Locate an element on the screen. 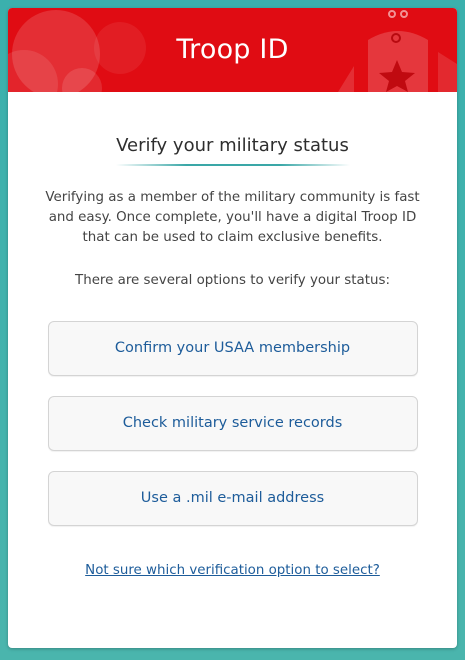 The height and width of the screenshot is (660, 465). confirm-usaa-membership-button: Confirm your USAA membership is located at coordinates (232, 348).